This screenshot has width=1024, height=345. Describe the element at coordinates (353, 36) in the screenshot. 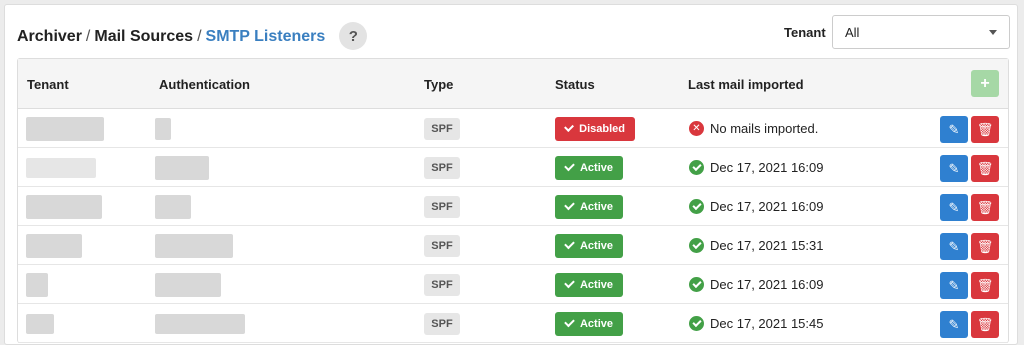

I see `help-icon: ?` at that location.